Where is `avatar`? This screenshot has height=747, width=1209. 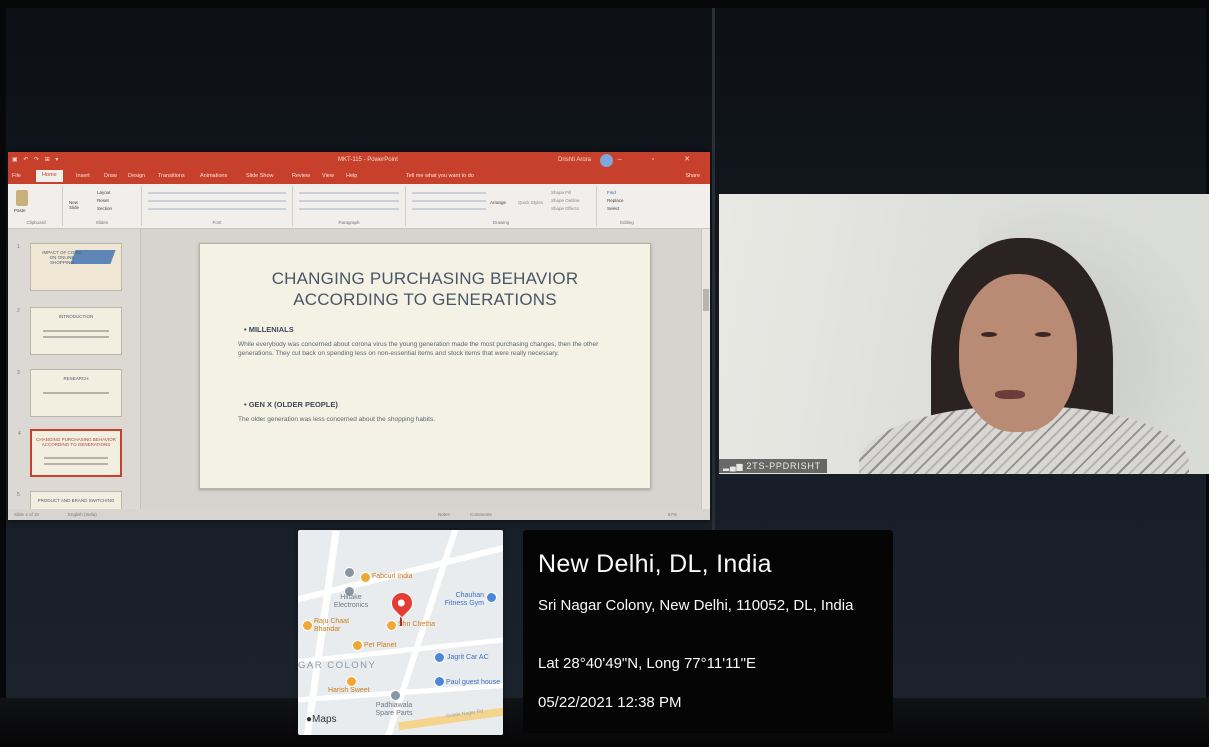 avatar is located at coordinates (606, 160).